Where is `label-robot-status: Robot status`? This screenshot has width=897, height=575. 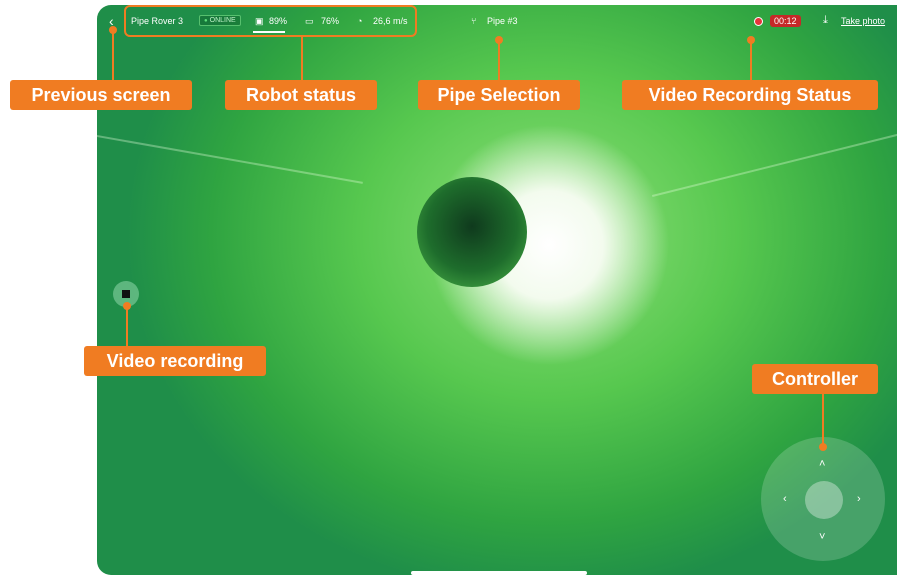 label-robot-status: Robot status is located at coordinates (301, 95).